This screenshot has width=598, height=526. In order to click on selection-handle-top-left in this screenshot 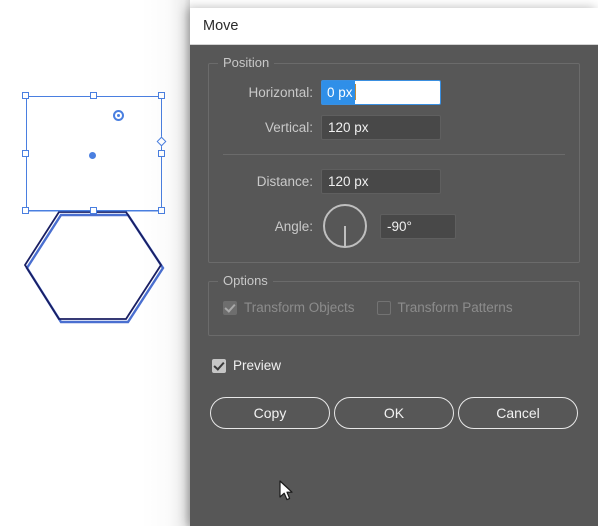, I will do `click(25, 95)`.